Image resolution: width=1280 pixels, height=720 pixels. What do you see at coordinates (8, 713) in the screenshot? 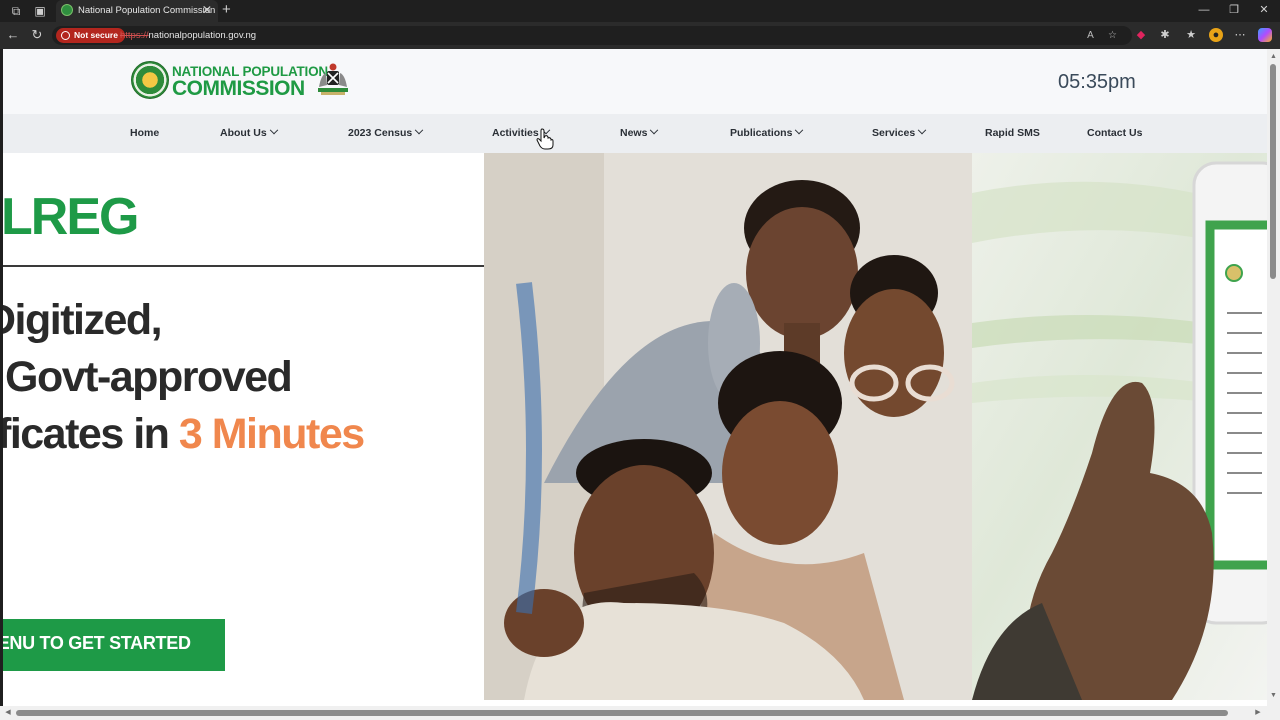
I see `scroll-left-icon: ◀` at bounding box center [8, 713].